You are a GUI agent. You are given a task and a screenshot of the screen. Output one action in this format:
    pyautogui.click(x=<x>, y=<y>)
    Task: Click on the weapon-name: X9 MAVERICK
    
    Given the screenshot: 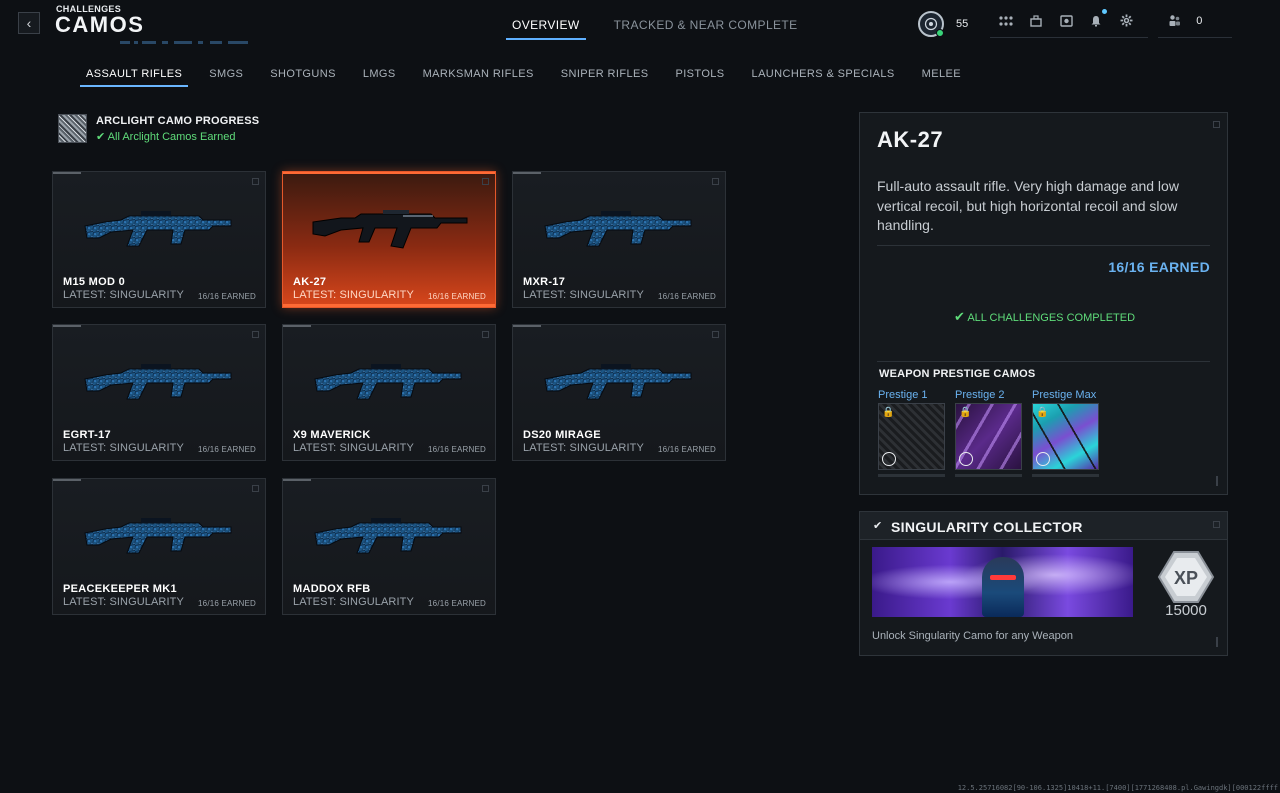 What is the action you would take?
    pyautogui.click(x=332, y=435)
    